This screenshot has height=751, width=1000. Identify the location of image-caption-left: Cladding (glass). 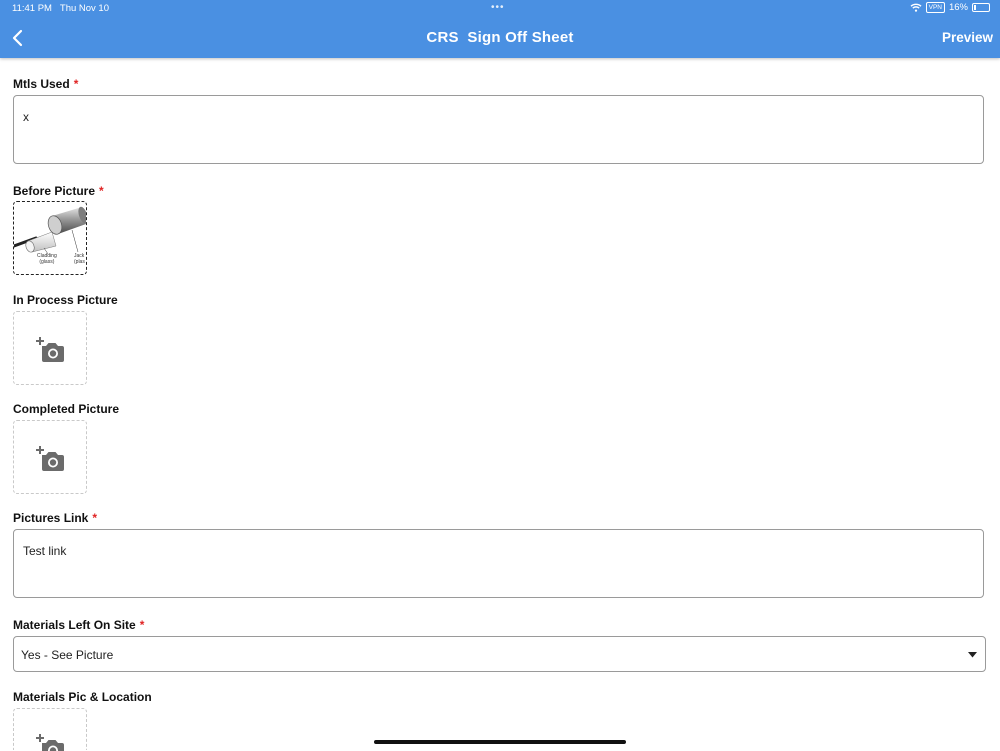
(47, 259).